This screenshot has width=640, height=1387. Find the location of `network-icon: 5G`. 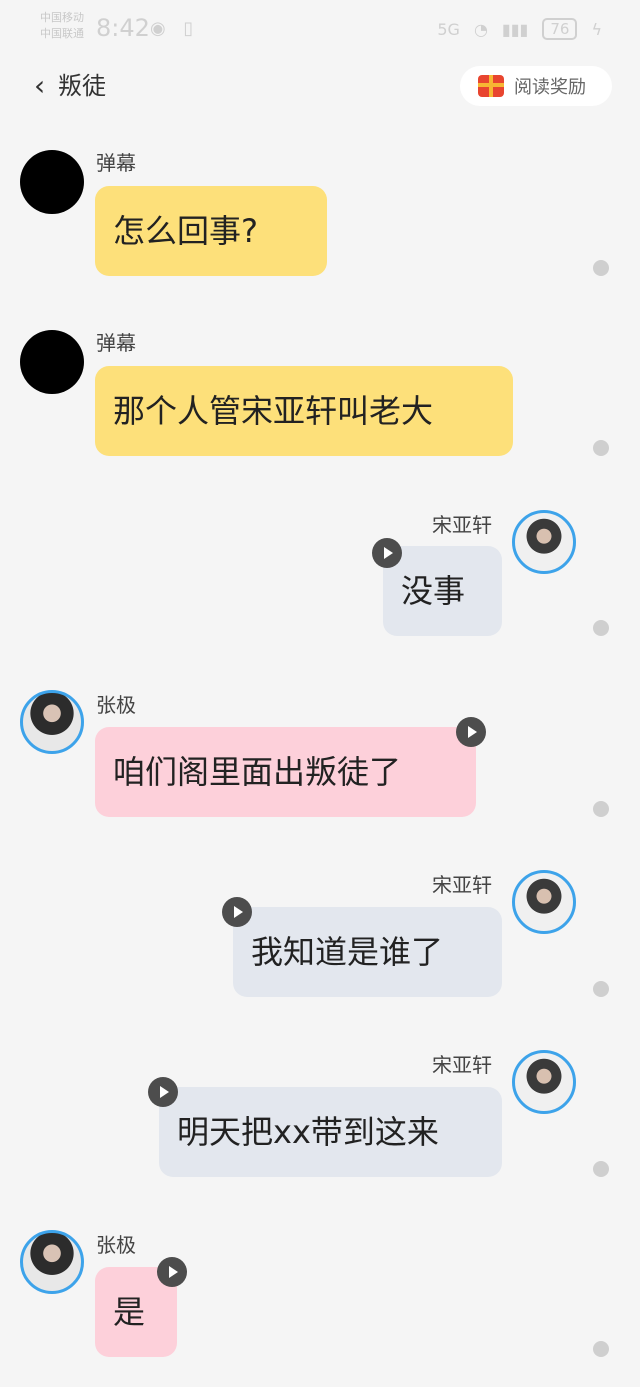

network-icon: 5G is located at coordinates (448, 29).